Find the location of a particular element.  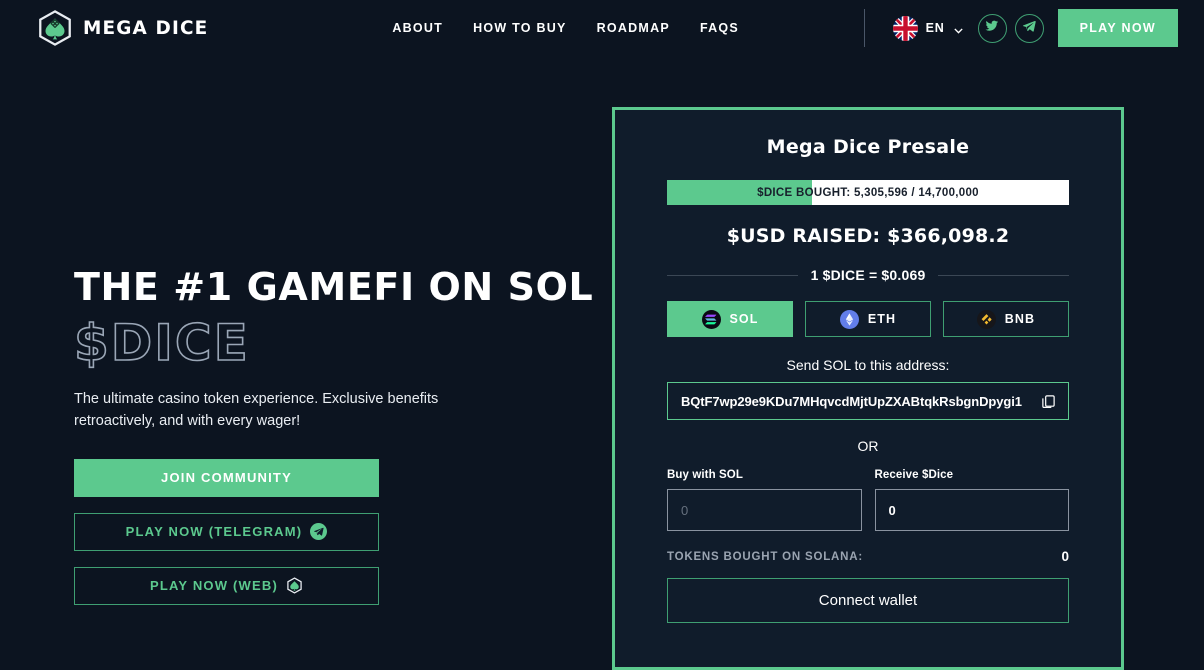

brand-logo: MEGA DICE is located at coordinates (123, 28).